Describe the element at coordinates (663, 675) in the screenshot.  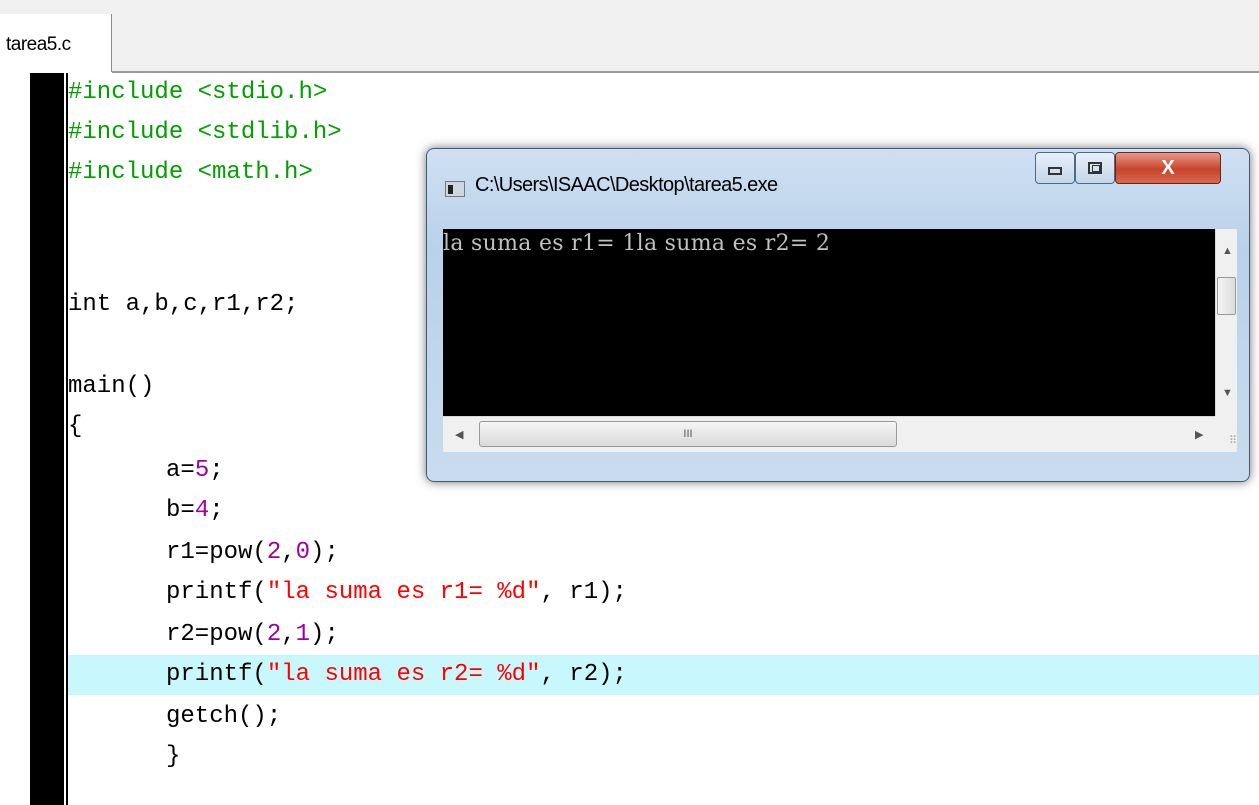
I see `code-line-current: printf("la suma es r2= %d", r2);` at that location.